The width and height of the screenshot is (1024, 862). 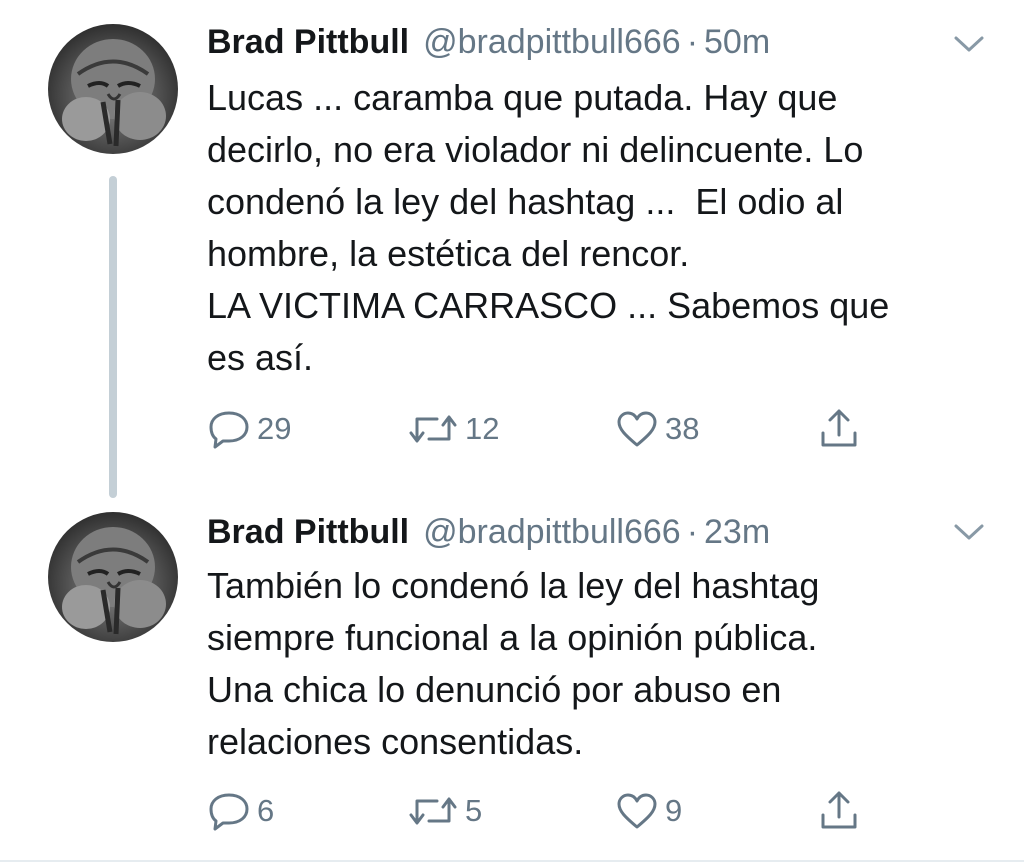 What do you see at coordinates (547, 811) in the screenshot?
I see `tweet-actions: 6 5 9` at bounding box center [547, 811].